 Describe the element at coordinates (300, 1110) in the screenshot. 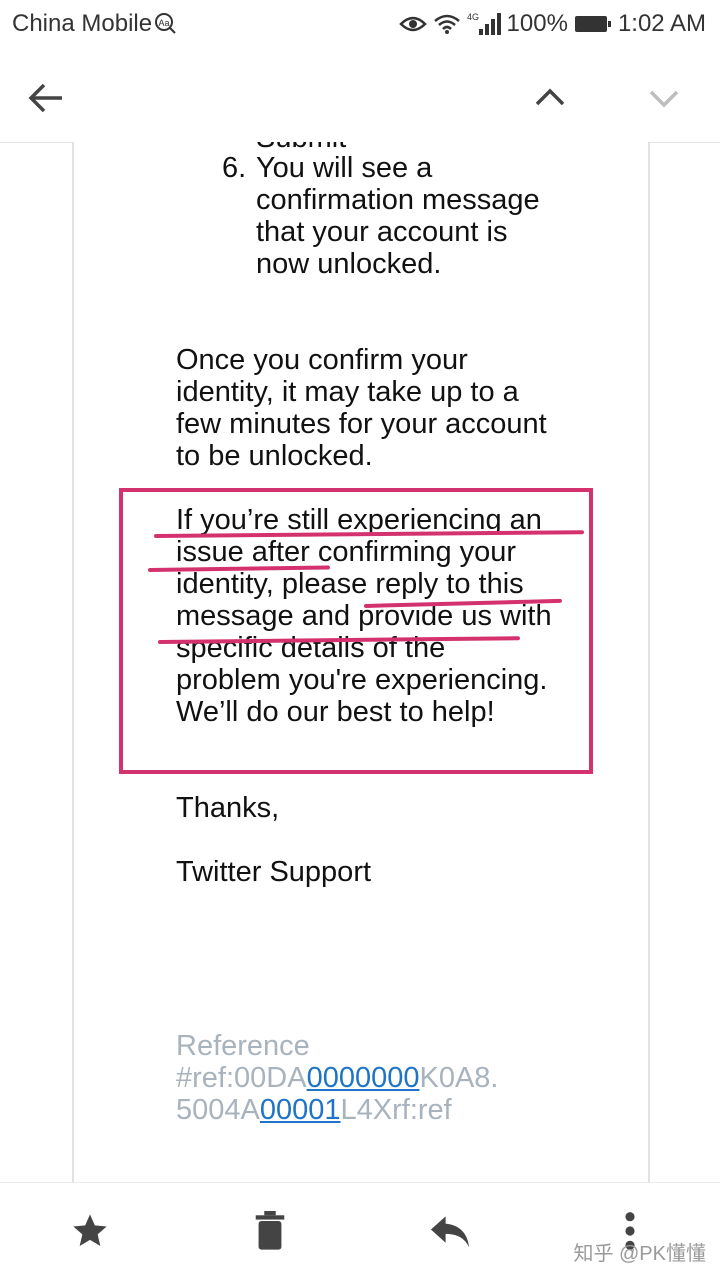

I see `reference-link-2: 00001` at that location.